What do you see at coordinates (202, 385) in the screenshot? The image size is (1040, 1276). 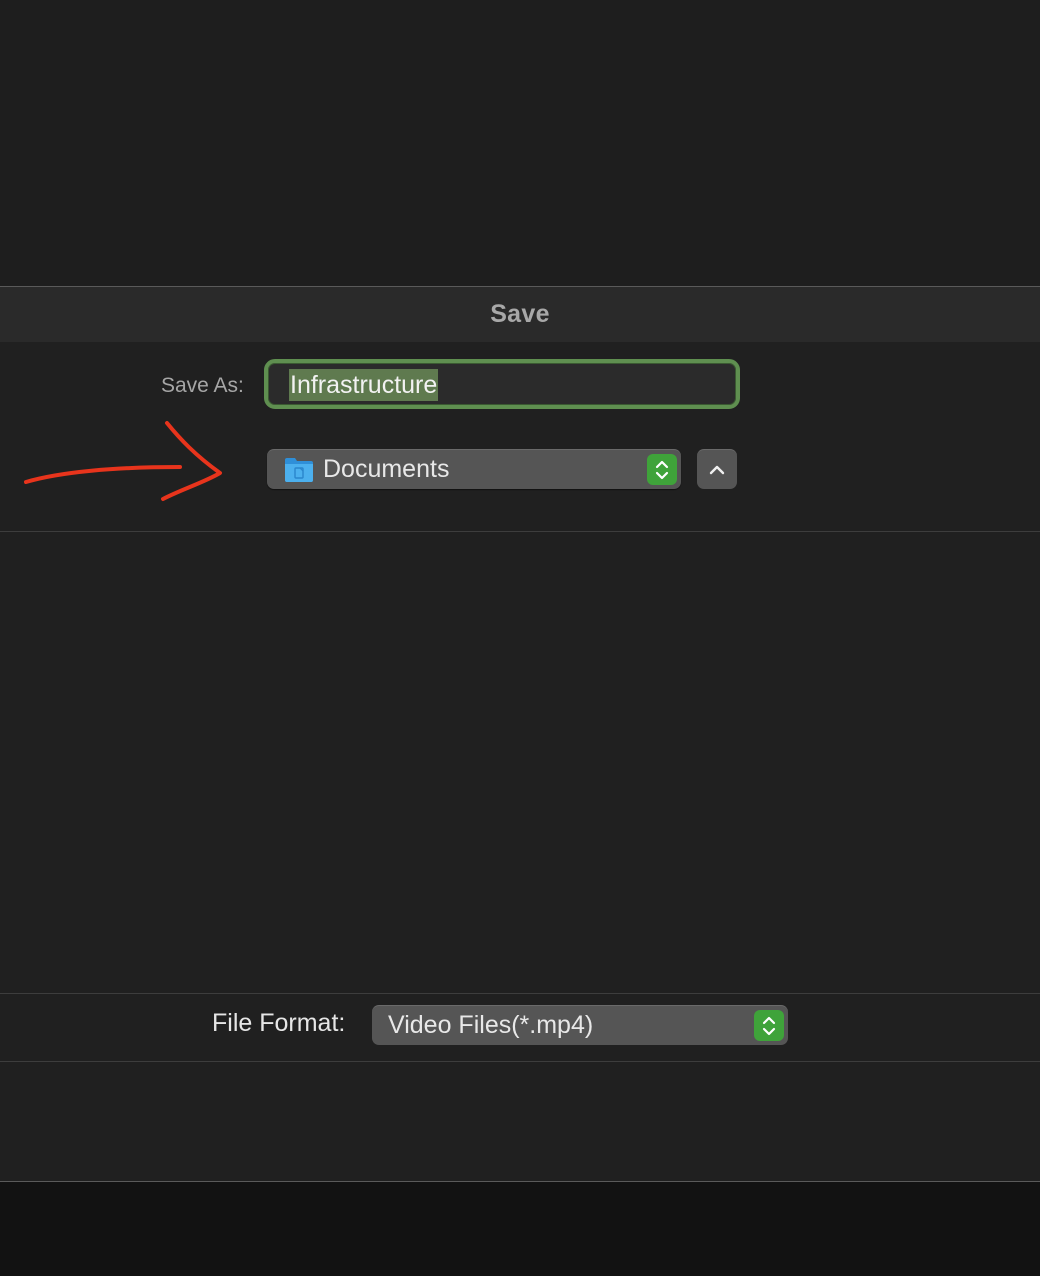 I see `save-as-label: Save As:` at bounding box center [202, 385].